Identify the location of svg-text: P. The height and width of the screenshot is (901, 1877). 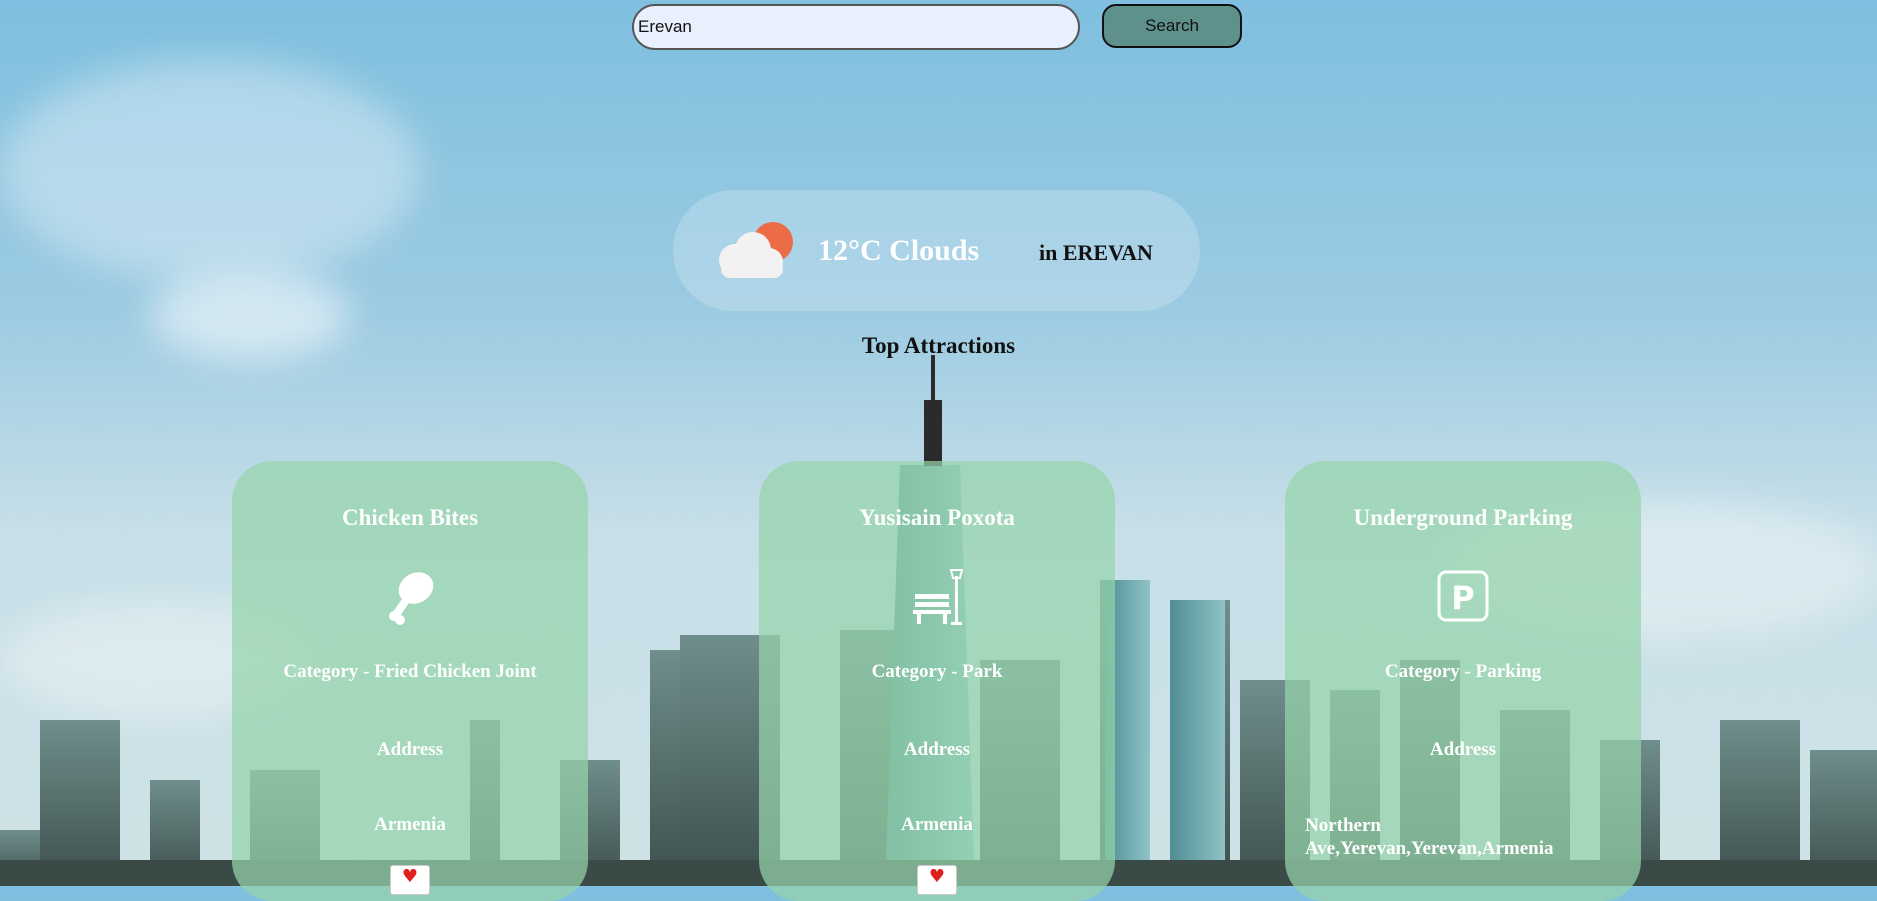
(1462, 598).